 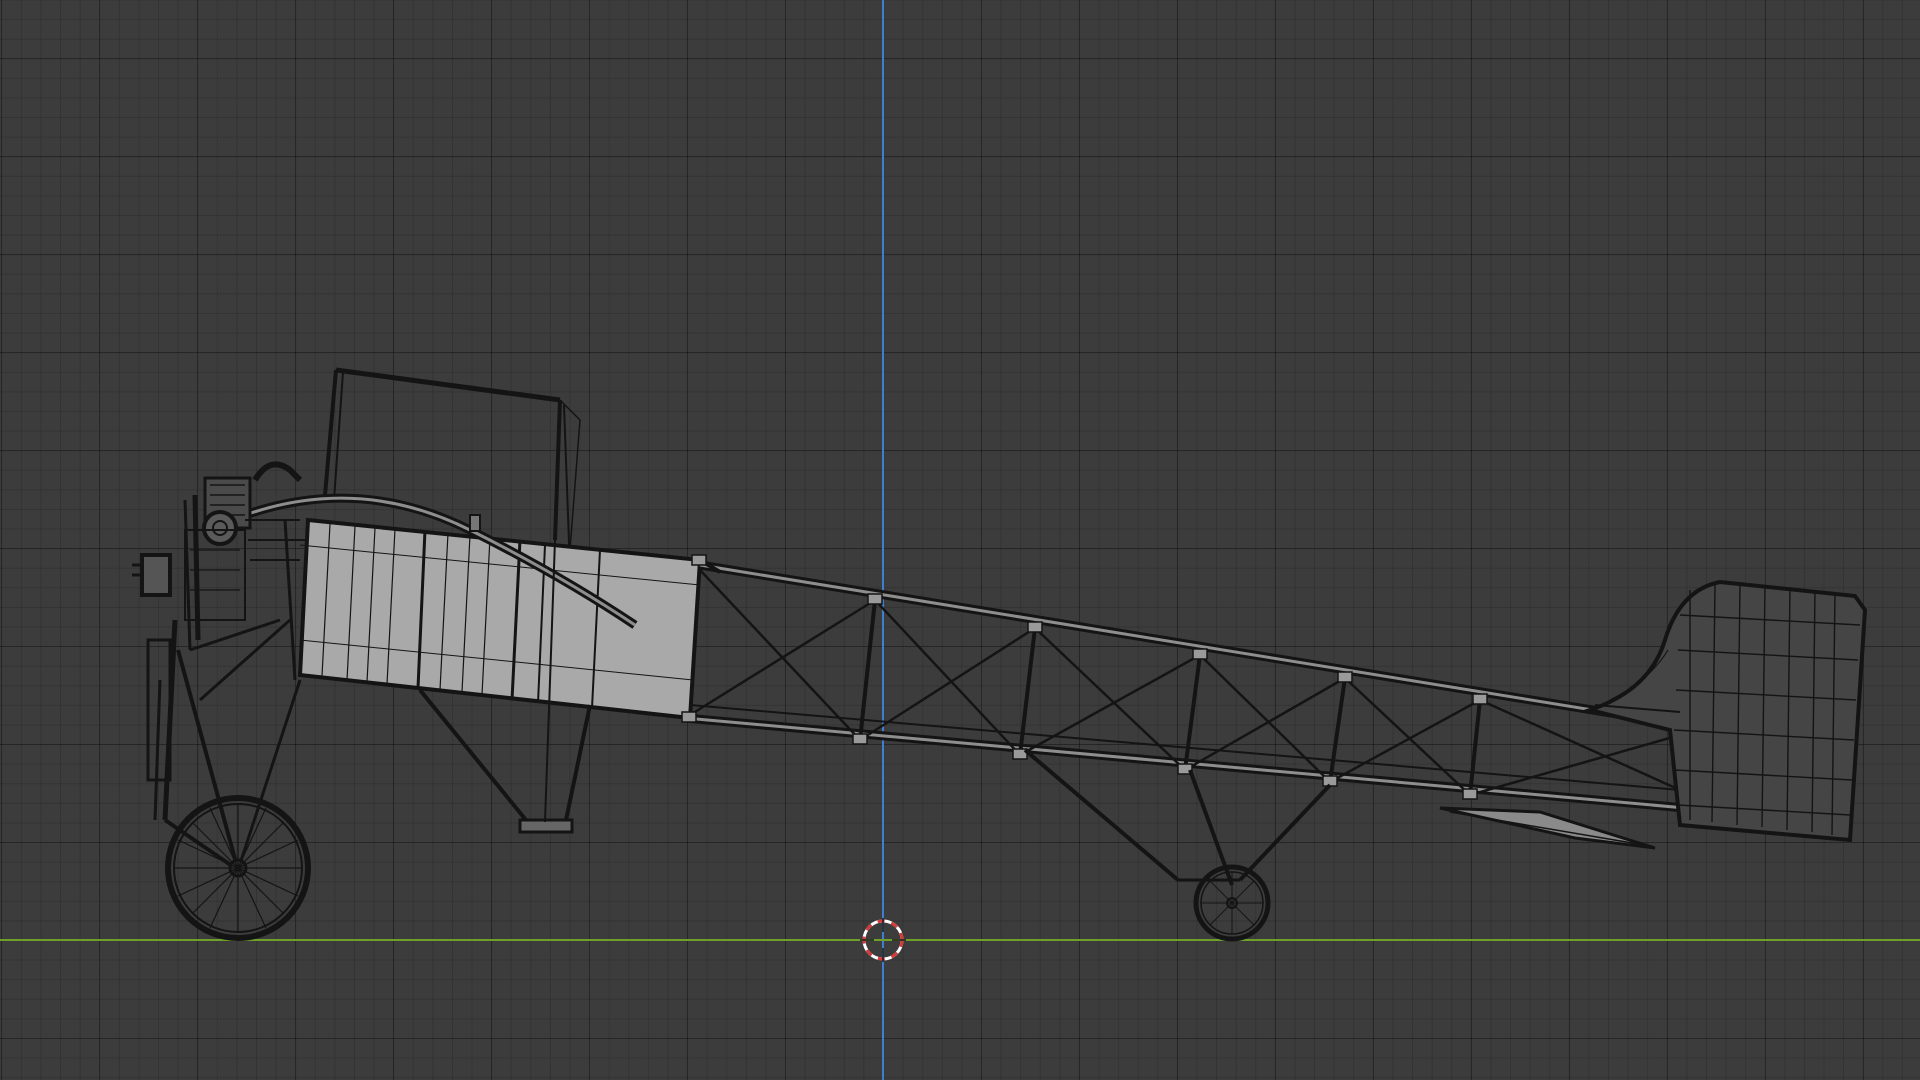 I want to click on front-landing-gear, so click(x=224, y=745).